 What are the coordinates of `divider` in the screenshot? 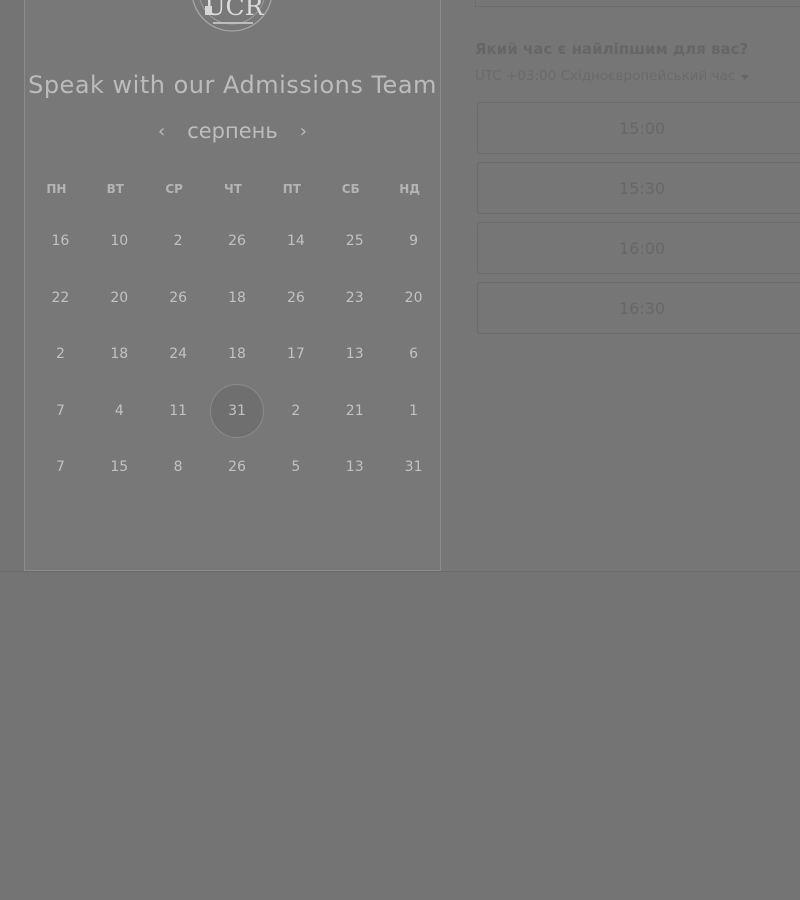 It's located at (400, 571).